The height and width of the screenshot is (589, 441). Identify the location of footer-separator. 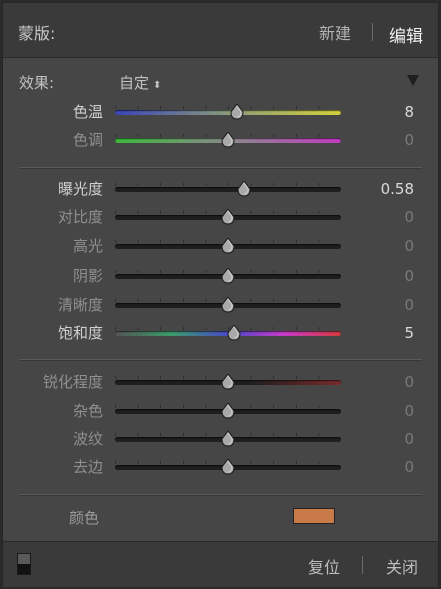
(362, 565).